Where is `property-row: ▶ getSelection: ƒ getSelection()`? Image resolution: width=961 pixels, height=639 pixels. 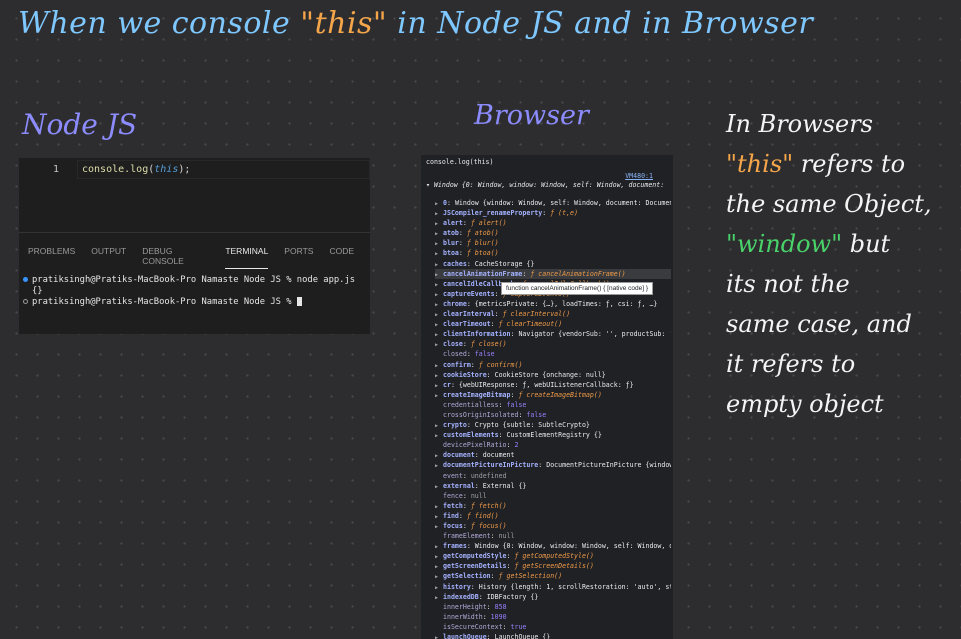
property-row: ▶ getSelection: ƒ getSelection() is located at coordinates (553, 576).